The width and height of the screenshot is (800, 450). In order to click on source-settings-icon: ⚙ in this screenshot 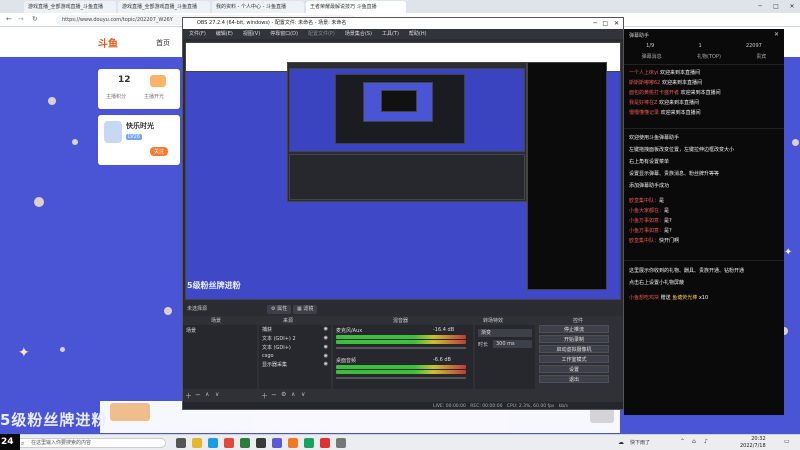, I will do `click(283, 394)`.